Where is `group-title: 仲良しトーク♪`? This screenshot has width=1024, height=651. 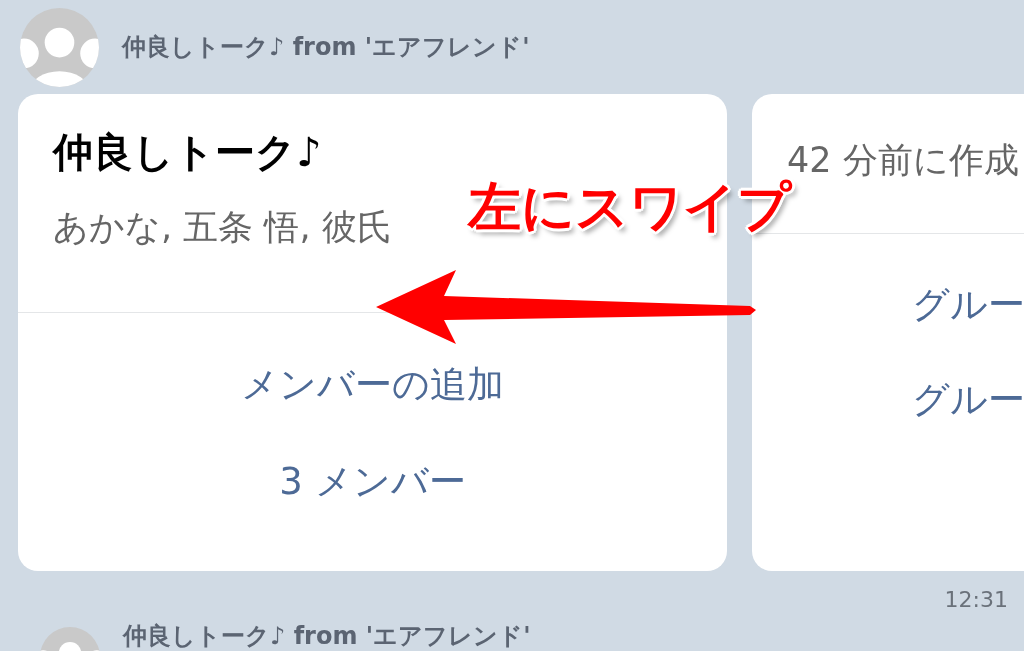 group-title: 仲良しトーク♪ is located at coordinates (187, 152).